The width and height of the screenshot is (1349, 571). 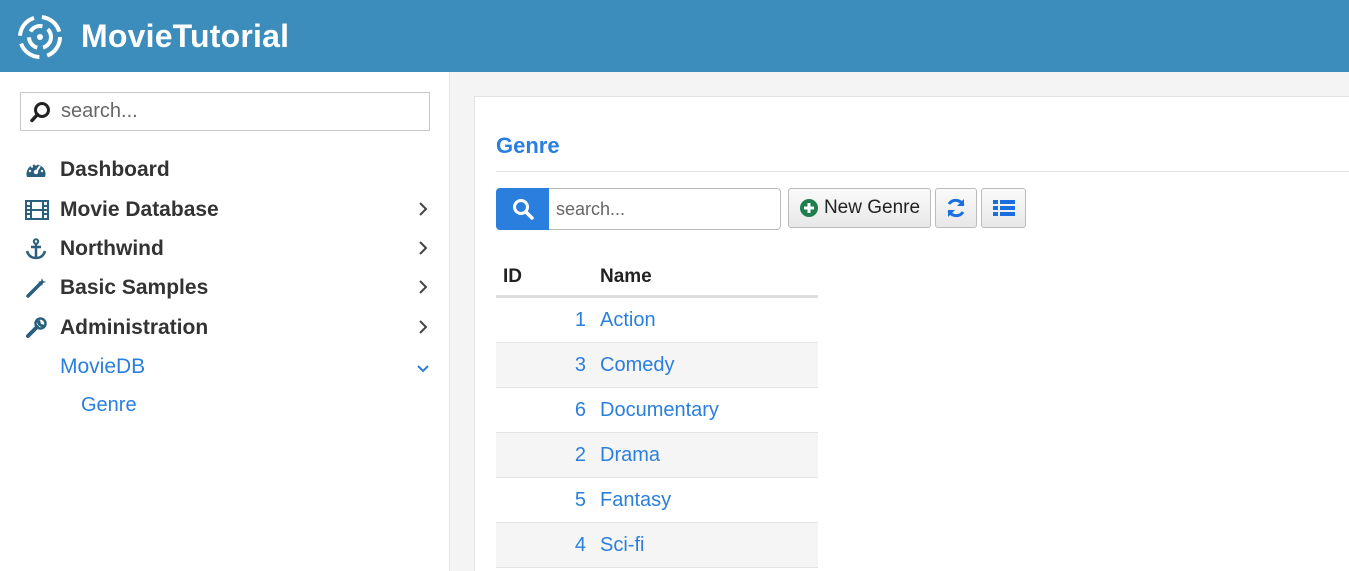 I want to click on table-row: 5 Fantasy, so click(x=657, y=500).